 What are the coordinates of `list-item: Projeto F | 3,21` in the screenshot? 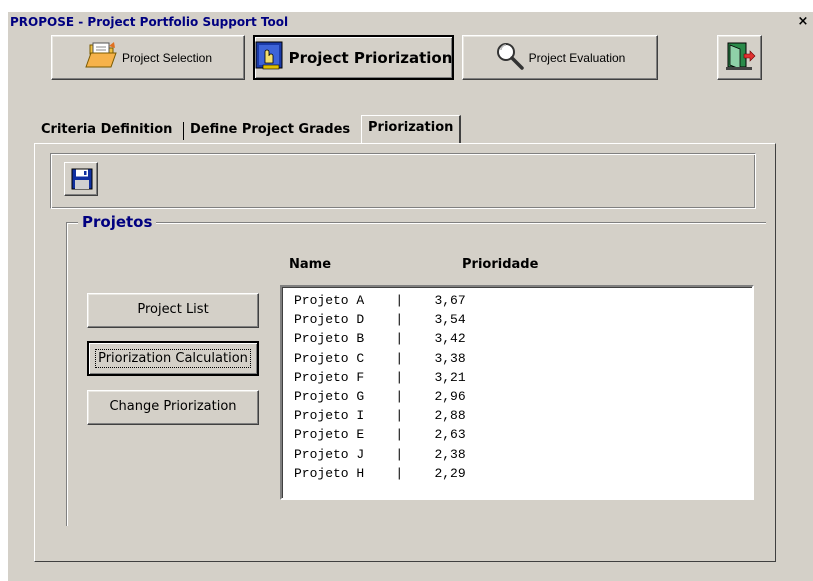 It's located at (523, 377).